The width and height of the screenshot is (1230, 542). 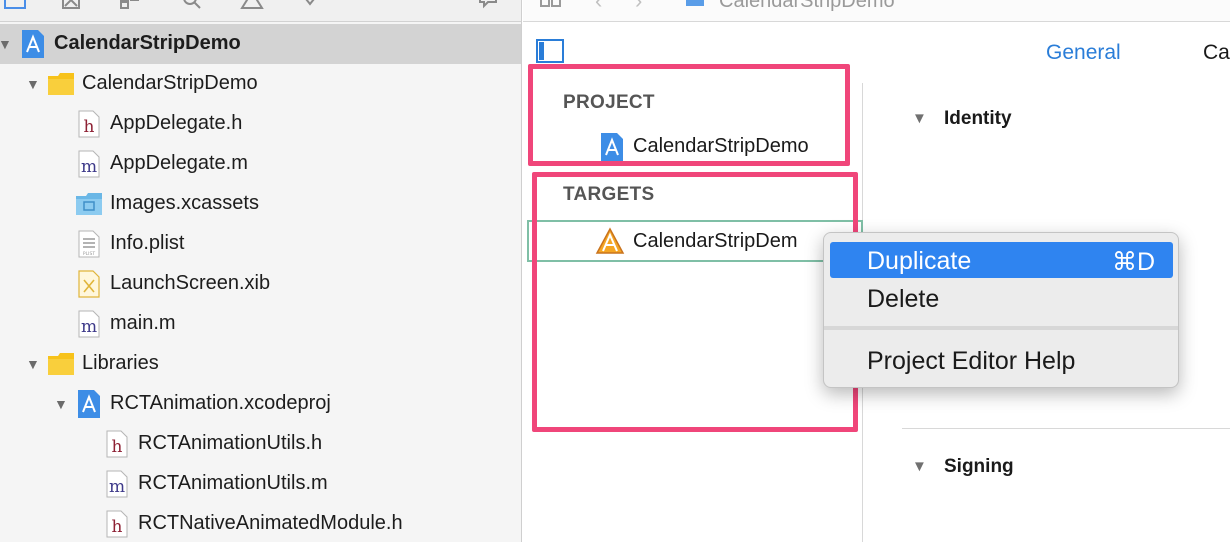 I want to click on xcassets-file-icon, so click(x=89, y=204).